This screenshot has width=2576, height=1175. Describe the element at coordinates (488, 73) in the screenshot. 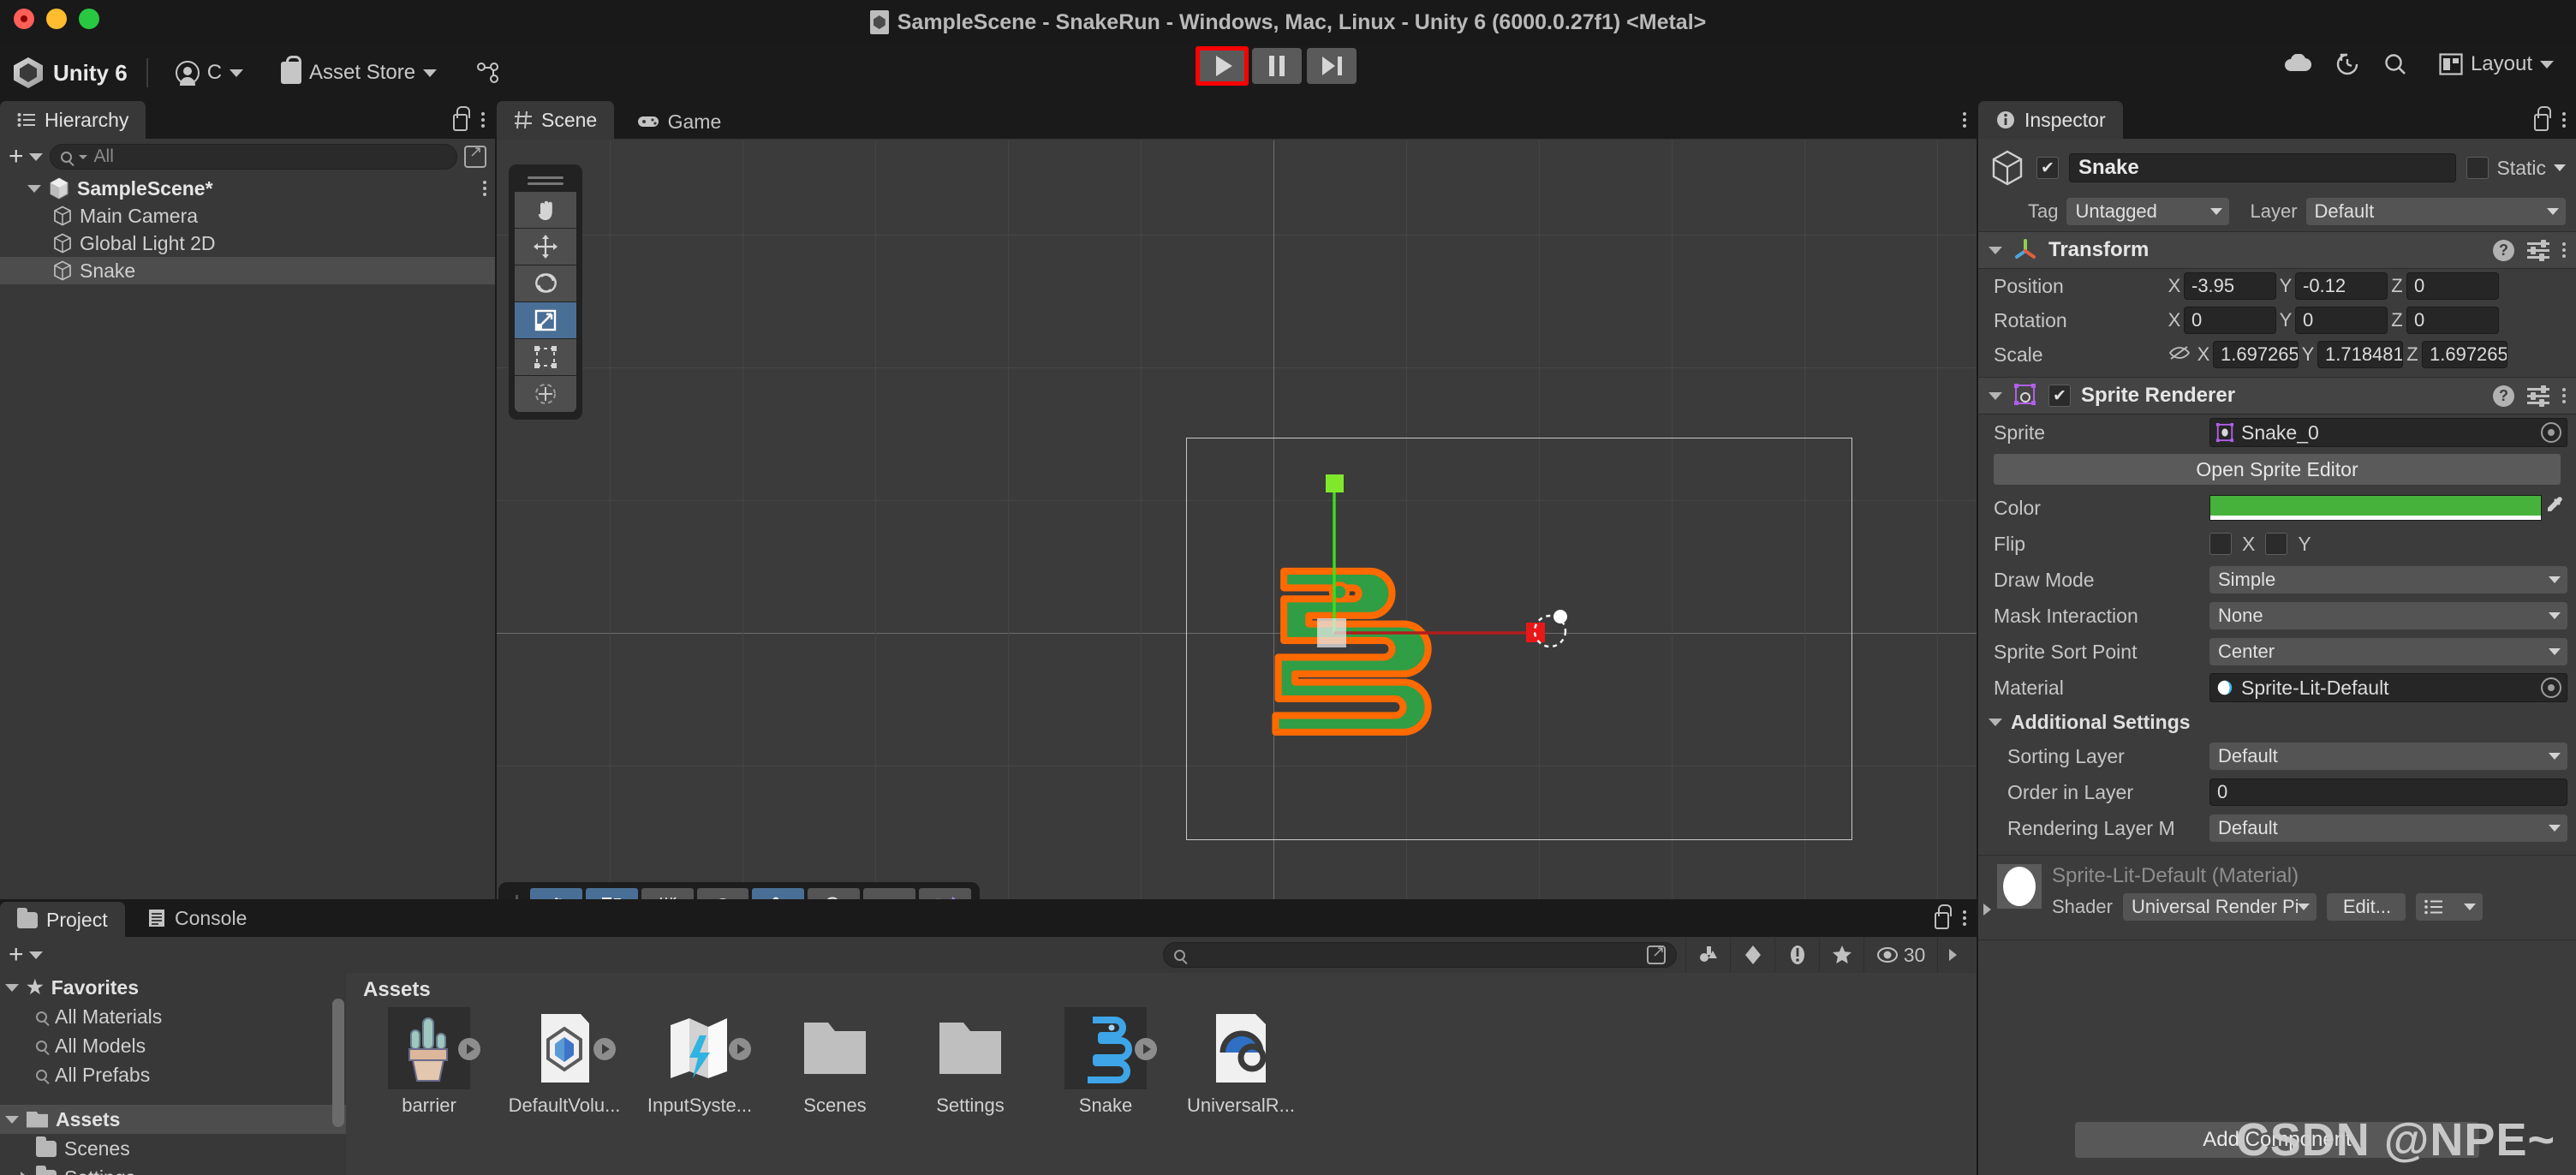

I see `collab-button` at that location.